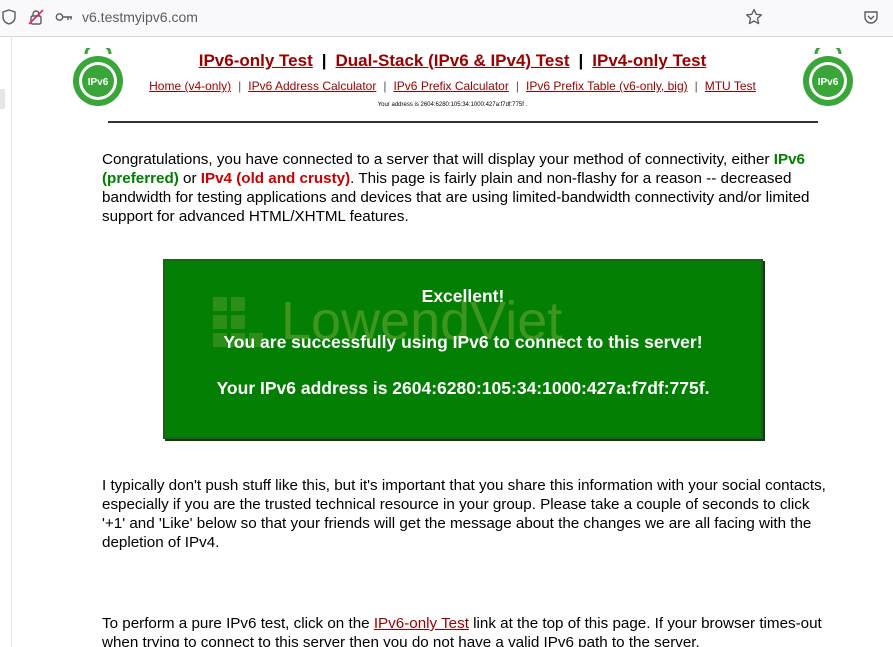 This screenshot has width=893, height=647. Describe the element at coordinates (275, 178) in the screenshot. I see `ipv4-crusty-text: IPv4 (old and crusty)` at that location.